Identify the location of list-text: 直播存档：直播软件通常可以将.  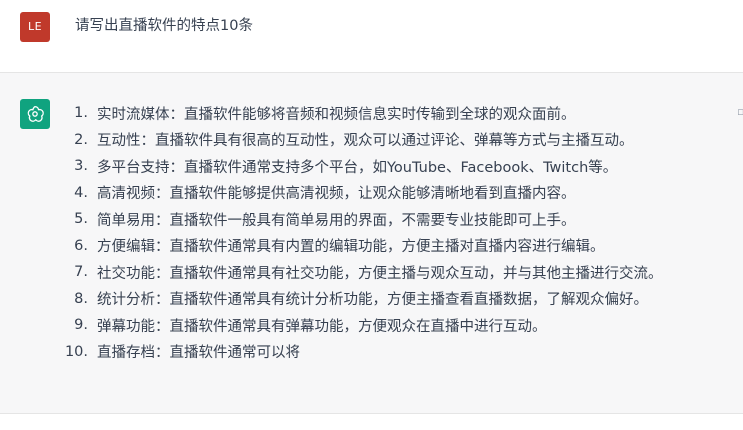
(198, 353).